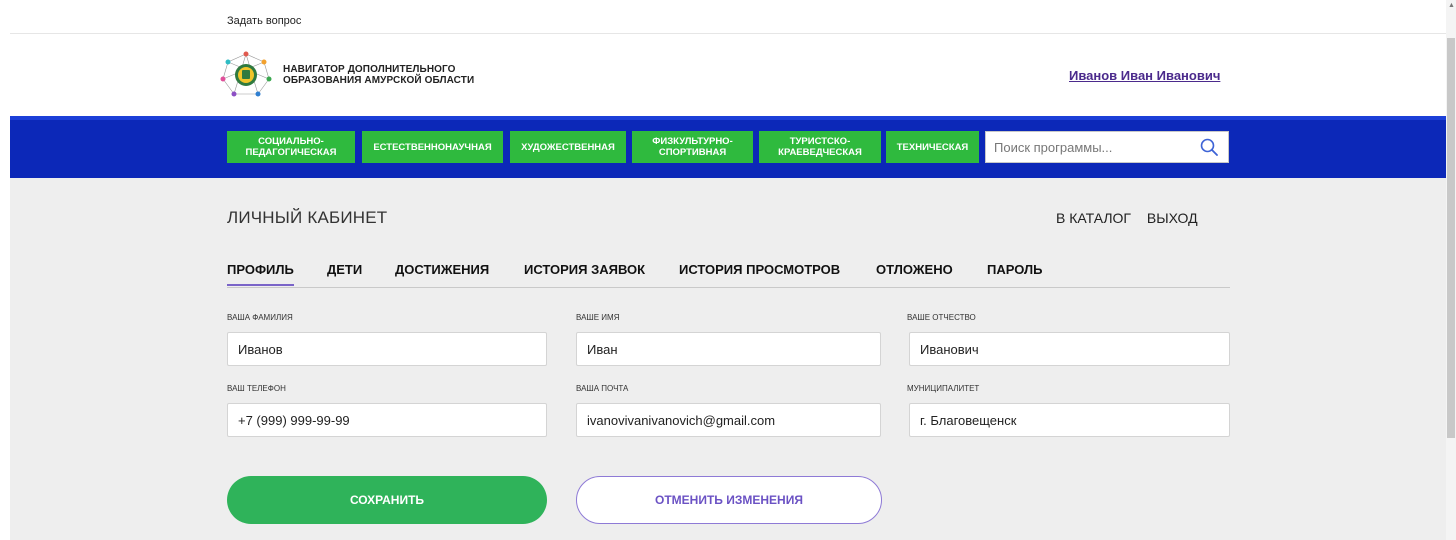 This screenshot has width=1456, height=540. What do you see at coordinates (369, 69) in the screenshot?
I see `logo-text-line1: НАВИГАТОР ДОПОЛНИТЕЛЬНОГО` at bounding box center [369, 69].